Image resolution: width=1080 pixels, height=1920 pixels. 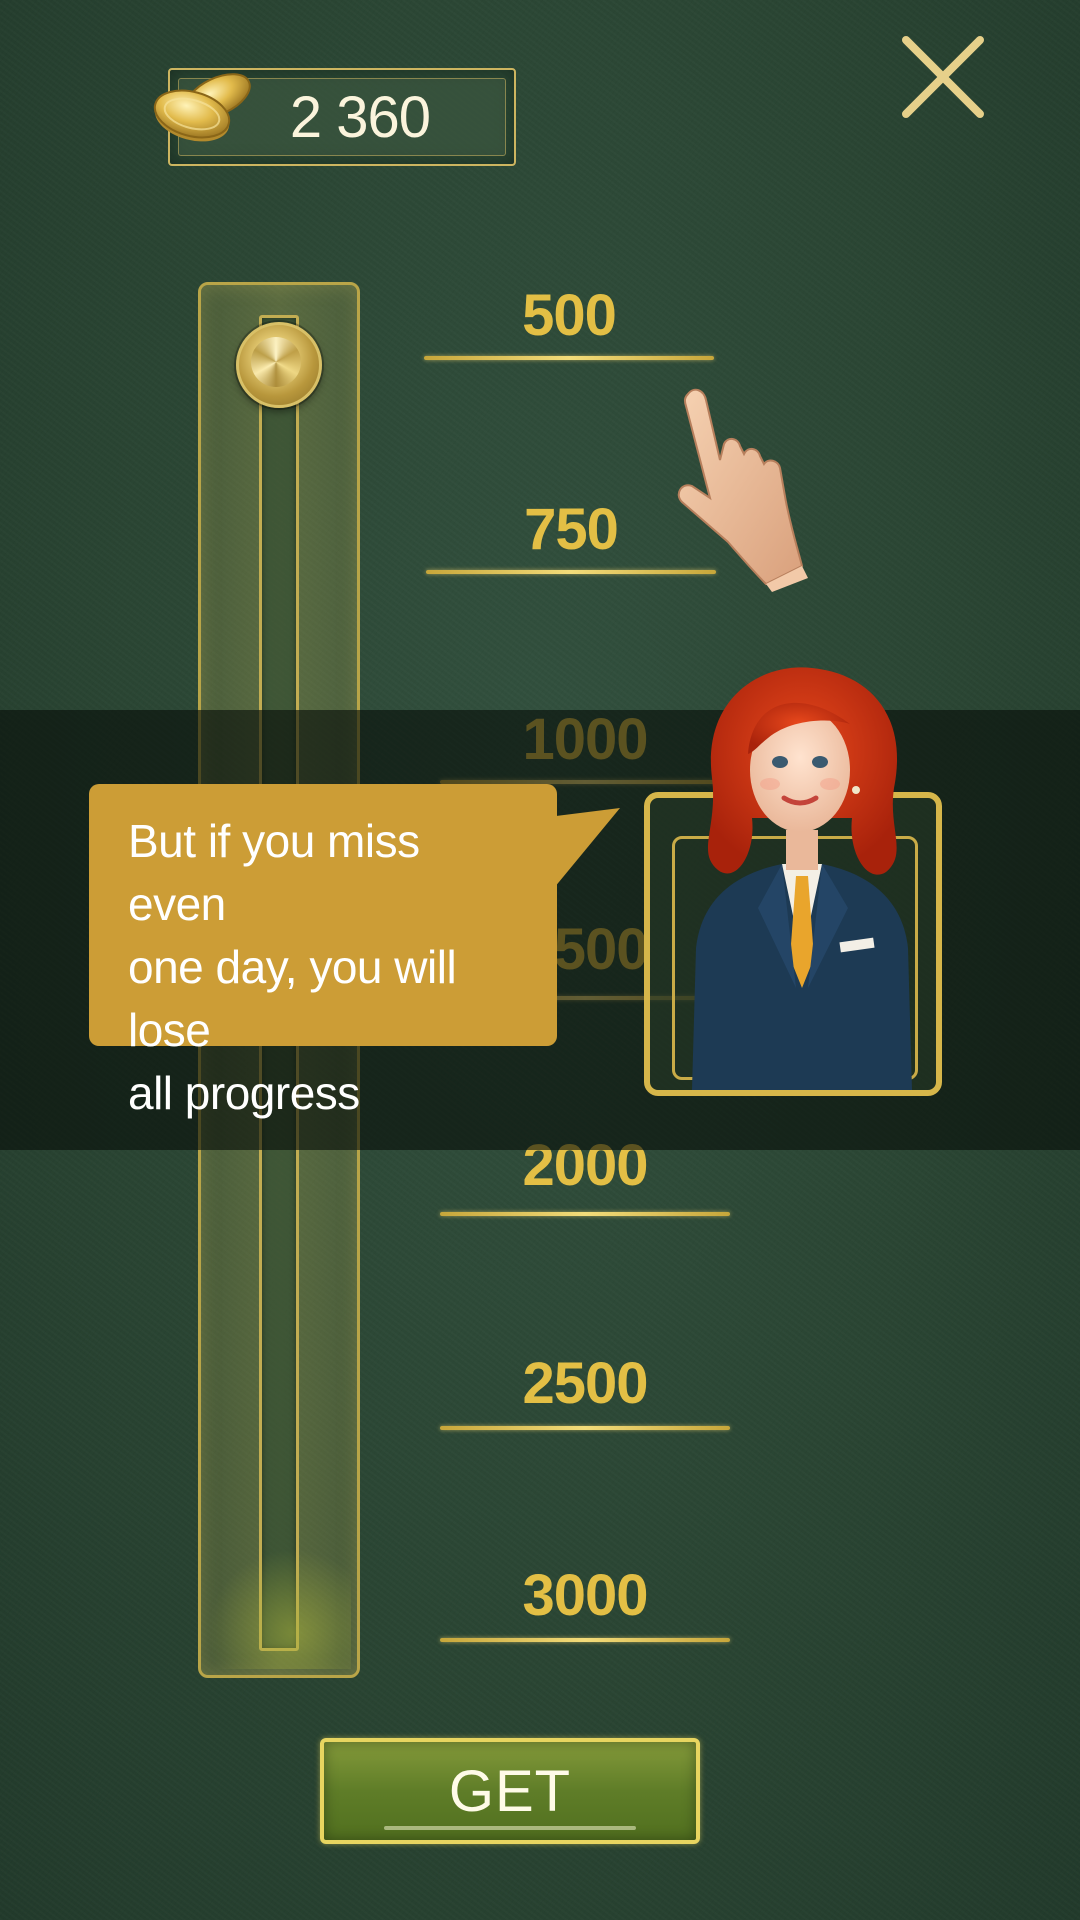 What do you see at coordinates (585, 1383) in the screenshot?
I see `level-label: 2500` at bounding box center [585, 1383].